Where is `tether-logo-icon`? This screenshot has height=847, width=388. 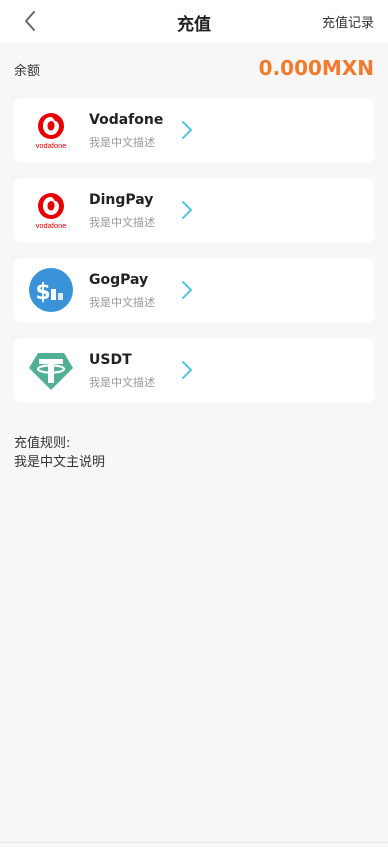
tether-logo-icon is located at coordinates (51, 371).